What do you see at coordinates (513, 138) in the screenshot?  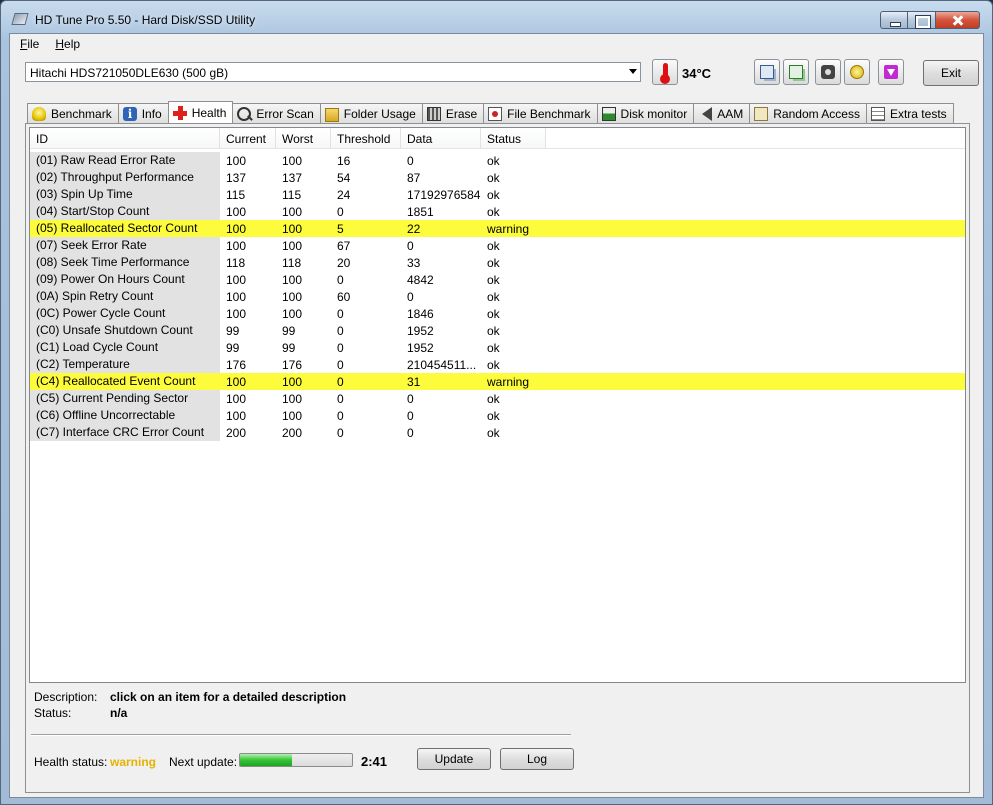 I see `column-header-status: Status` at bounding box center [513, 138].